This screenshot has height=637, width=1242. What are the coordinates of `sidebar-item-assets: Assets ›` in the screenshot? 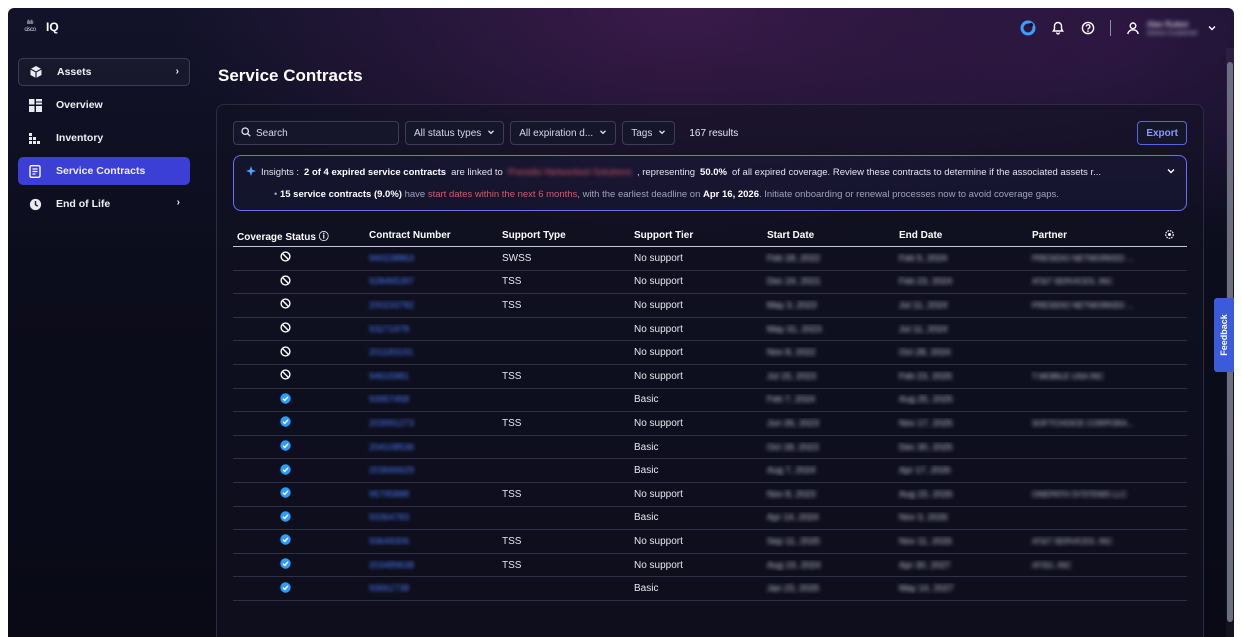 It's located at (104, 72).